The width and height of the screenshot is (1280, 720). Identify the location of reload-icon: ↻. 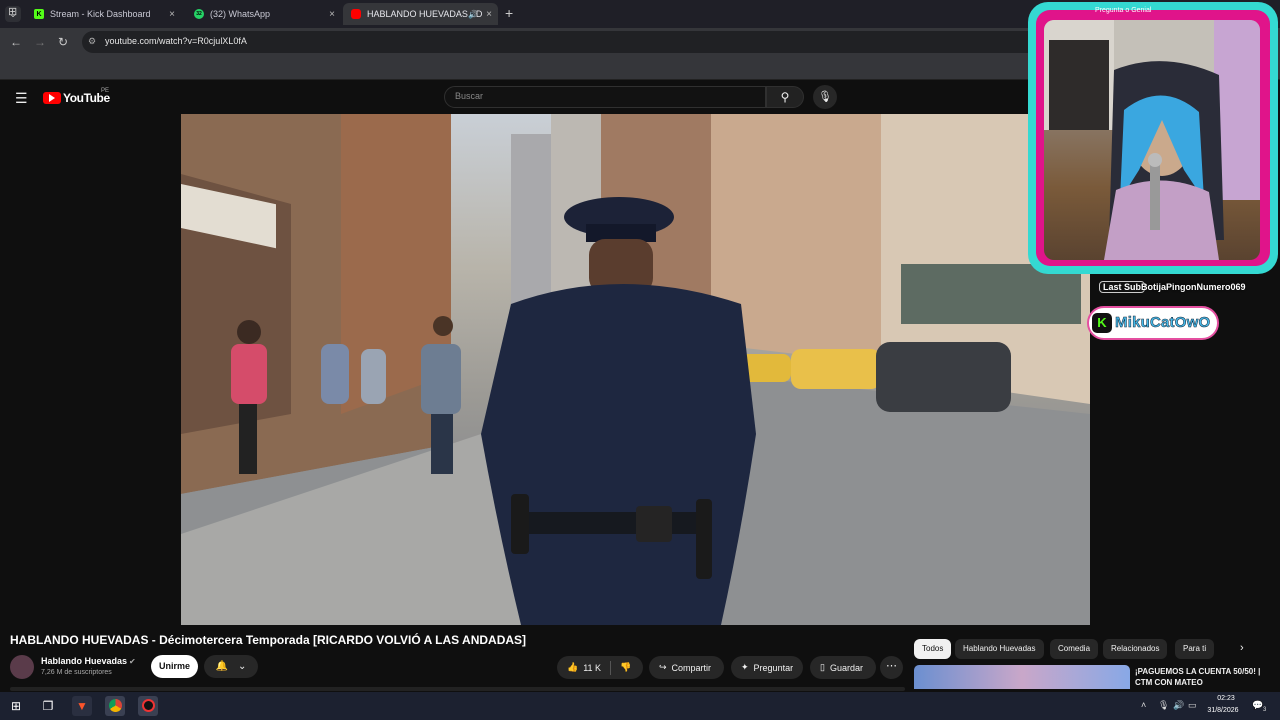
(63, 42).